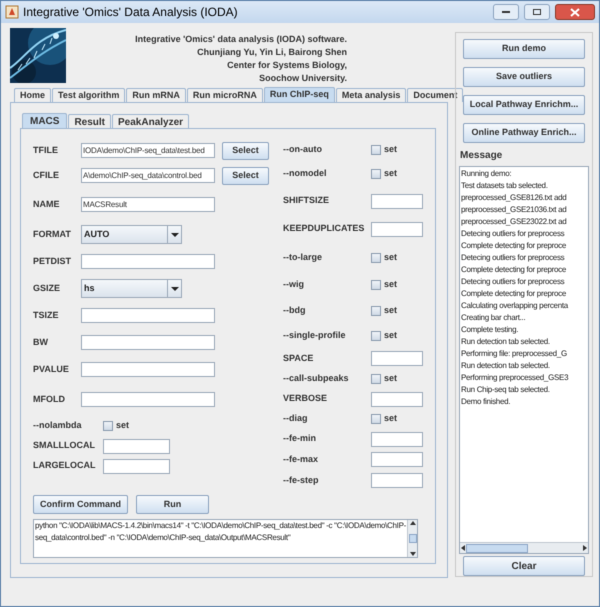 The height and width of the screenshot is (607, 600). What do you see at coordinates (506, 390) in the screenshot?
I see `log-line: Run Chip-seq tab selected.` at bounding box center [506, 390].